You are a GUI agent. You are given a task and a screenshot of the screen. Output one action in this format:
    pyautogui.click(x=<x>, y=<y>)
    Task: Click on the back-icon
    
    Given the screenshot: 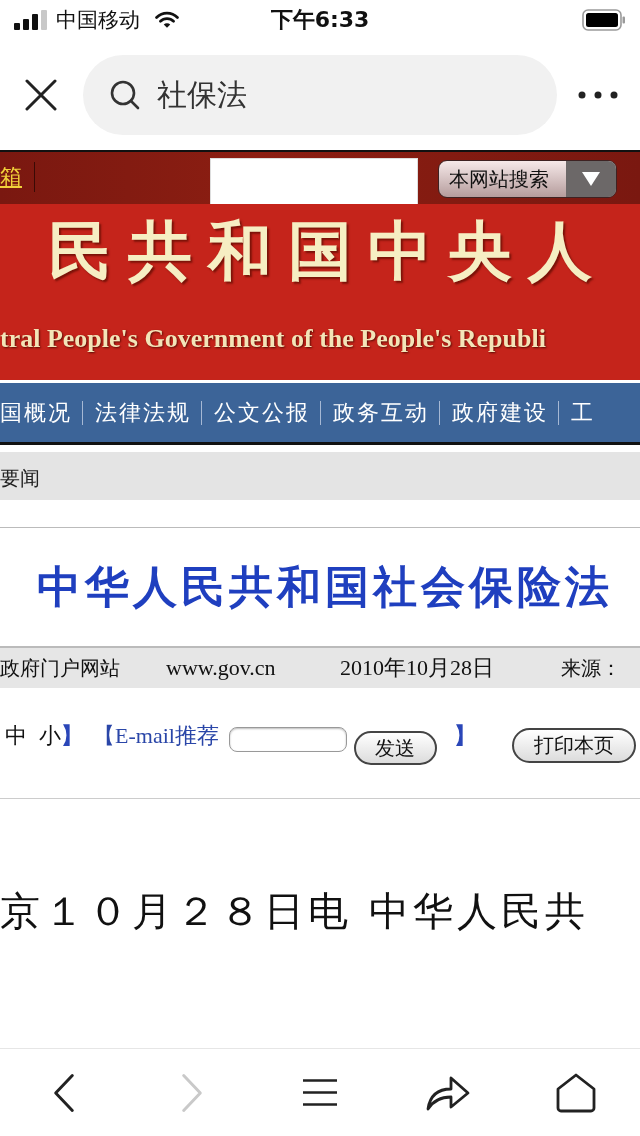 What is the action you would take?
    pyautogui.click(x=64, y=1092)
    